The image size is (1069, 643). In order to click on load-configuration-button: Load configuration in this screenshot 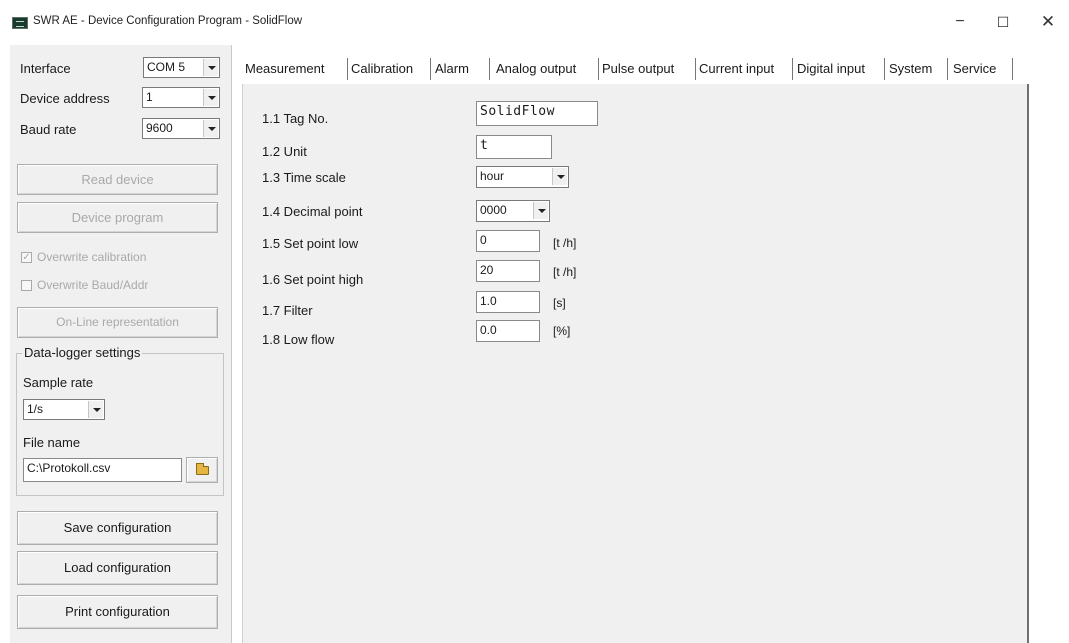, I will do `click(117, 568)`.